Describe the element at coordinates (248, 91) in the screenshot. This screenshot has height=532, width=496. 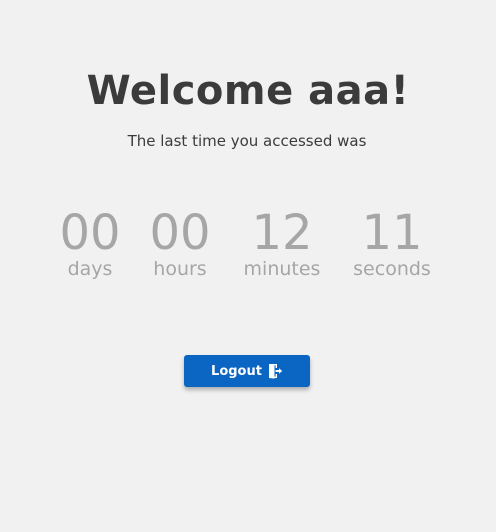
I see `welcome-title: Welcome aaa!` at that location.